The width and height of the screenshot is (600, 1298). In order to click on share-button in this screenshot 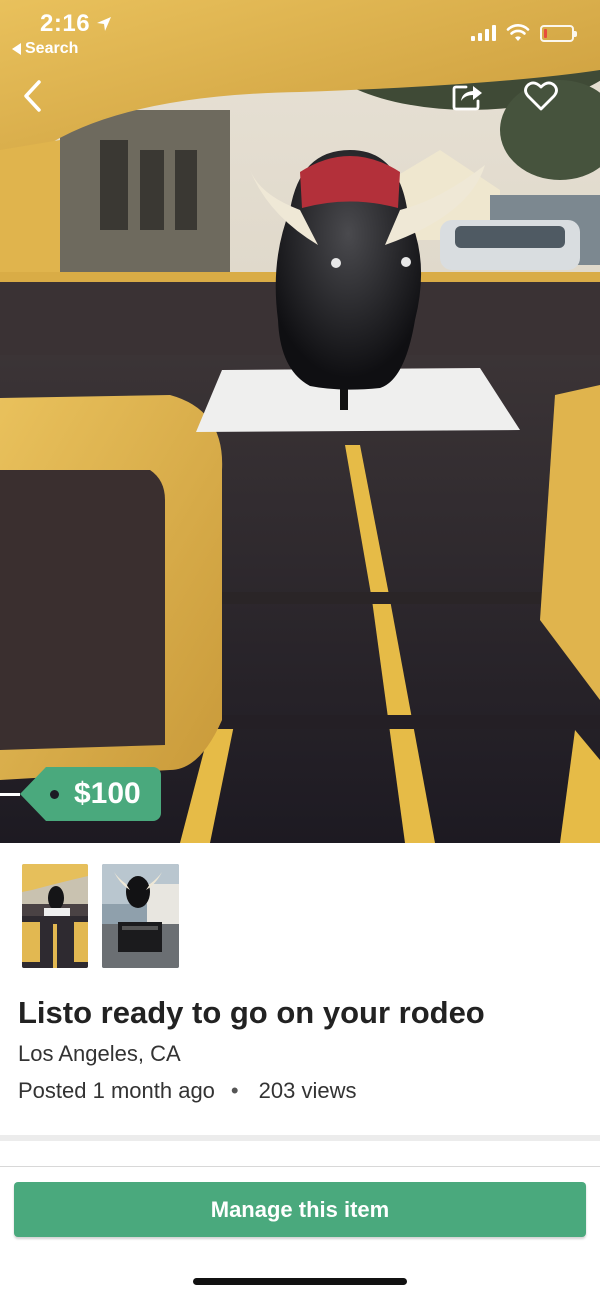, I will do `click(468, 96)`.